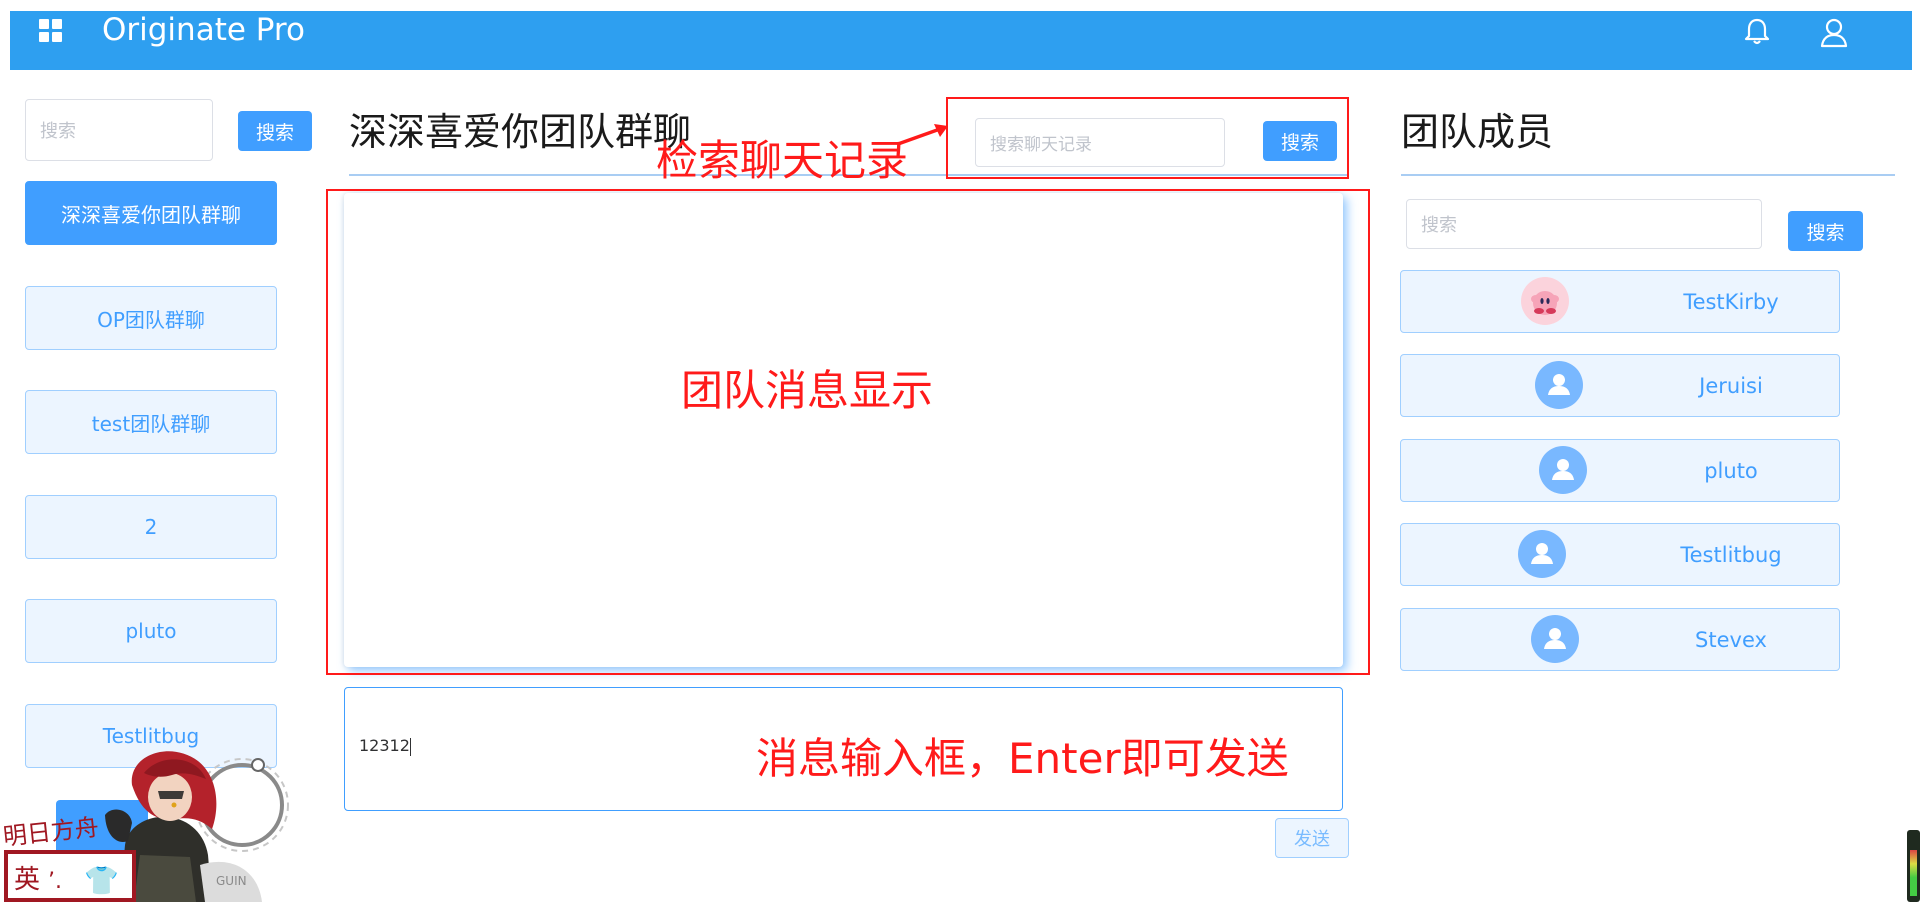 This screenshot has width=1920, height=902. Describe the element at coordinates (231, 881) in the screenshot. I see `sticker-text-3: GUIN` at that location.